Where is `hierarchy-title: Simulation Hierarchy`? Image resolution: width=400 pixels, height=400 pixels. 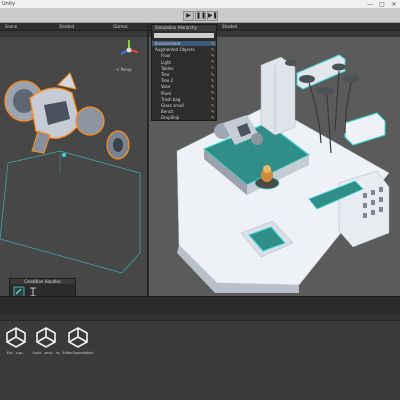 hierarchy-title: Simulation Hierarchy is located at coordinates (184, 28).